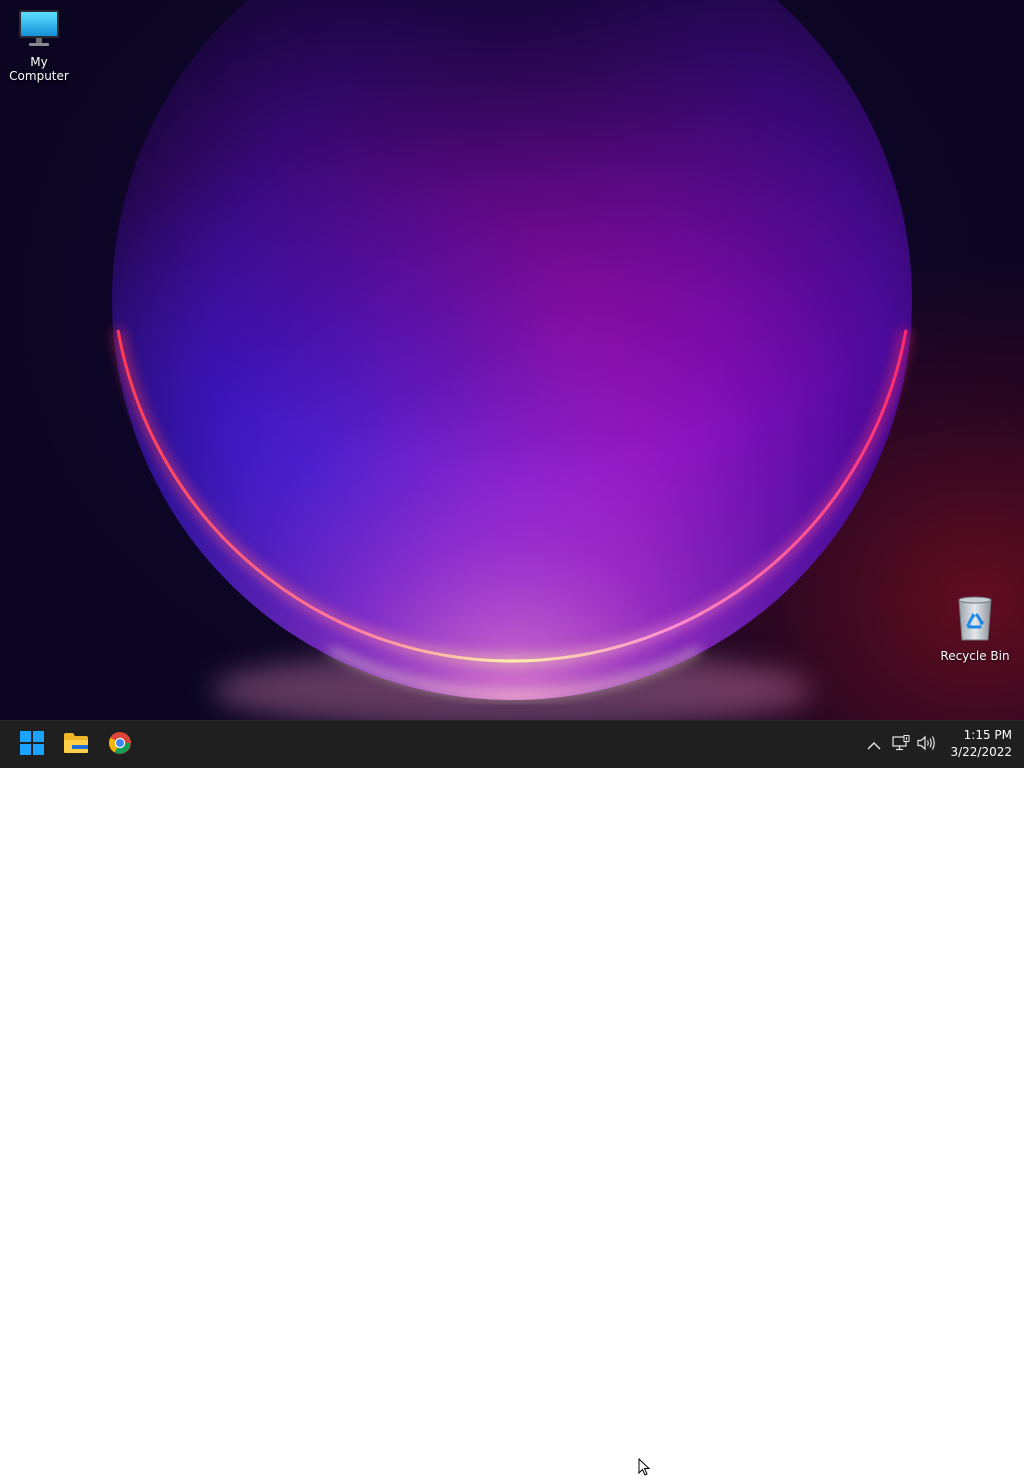  I want to click on network-status-button, so click(901, 745).